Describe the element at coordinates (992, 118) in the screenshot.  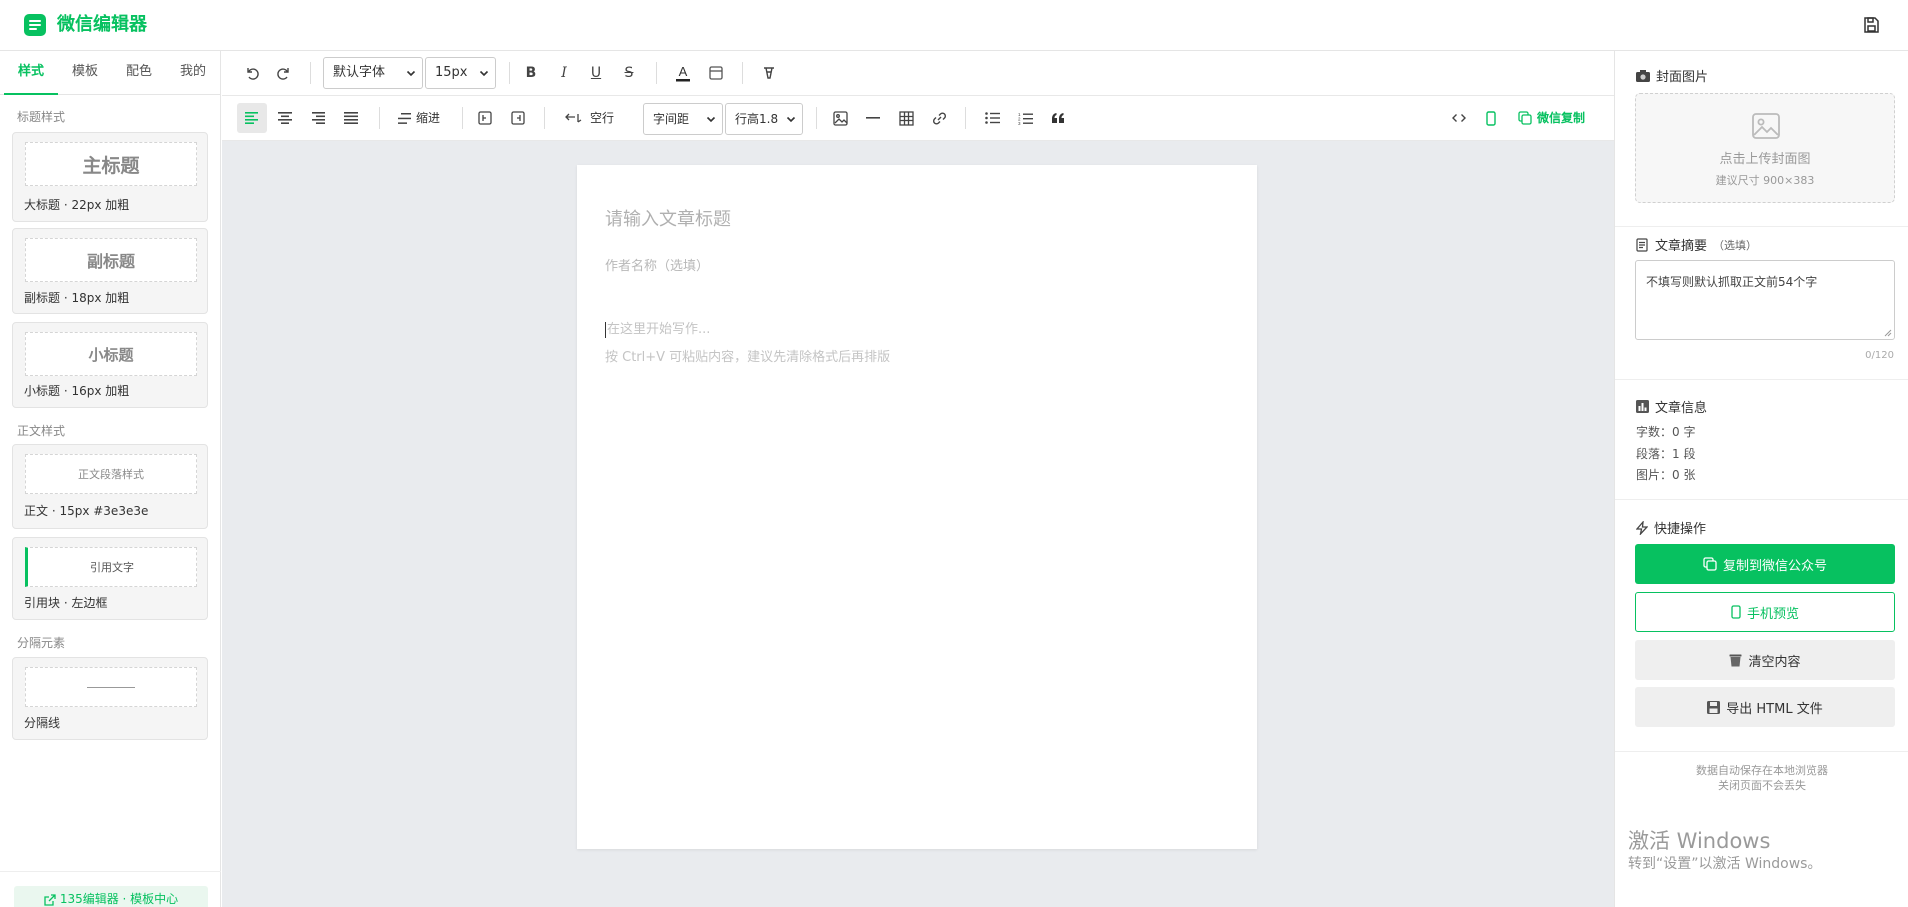
I see `bullet-list-icon` at that location.